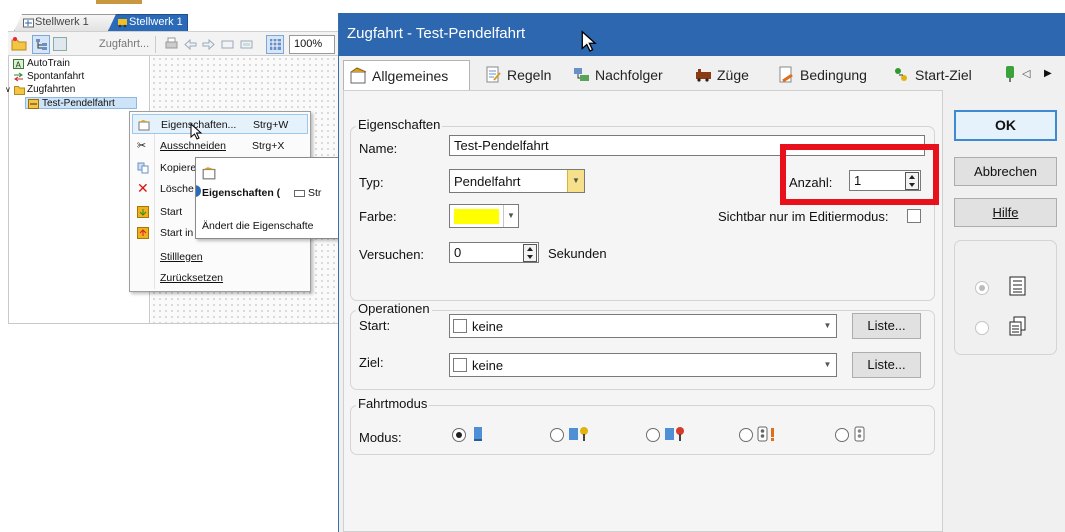  Describe the element at coordinates (842, 435) in the screenshot. I see `modus-option-5-radio` at that location.